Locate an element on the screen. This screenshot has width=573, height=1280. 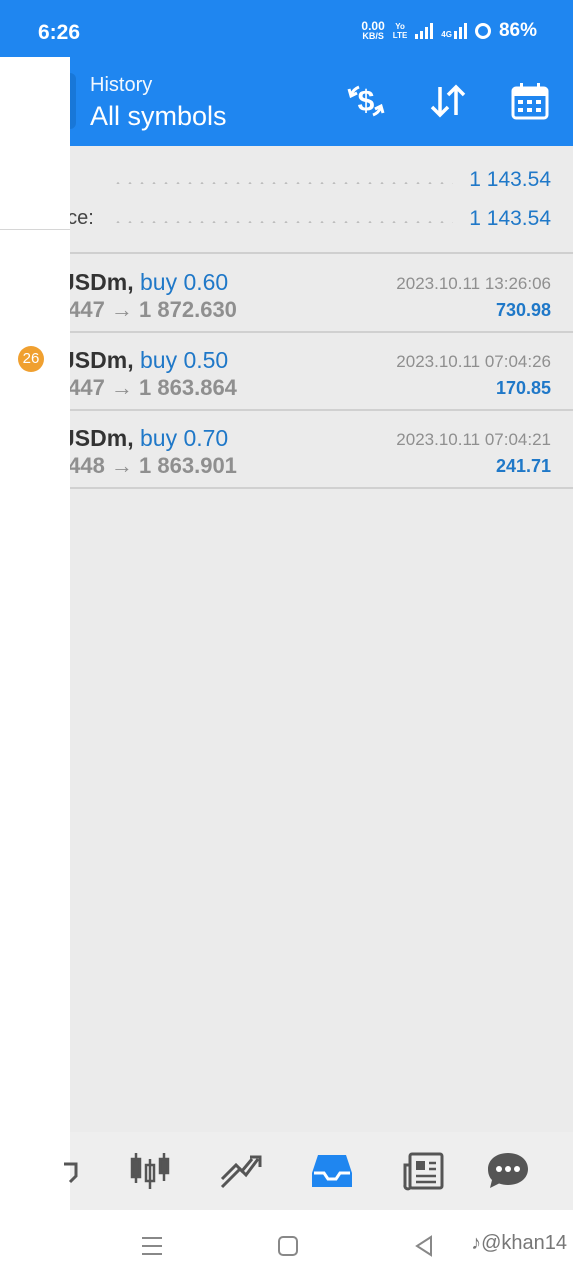
summary-label: nce: is located at coordinates (82, 218).